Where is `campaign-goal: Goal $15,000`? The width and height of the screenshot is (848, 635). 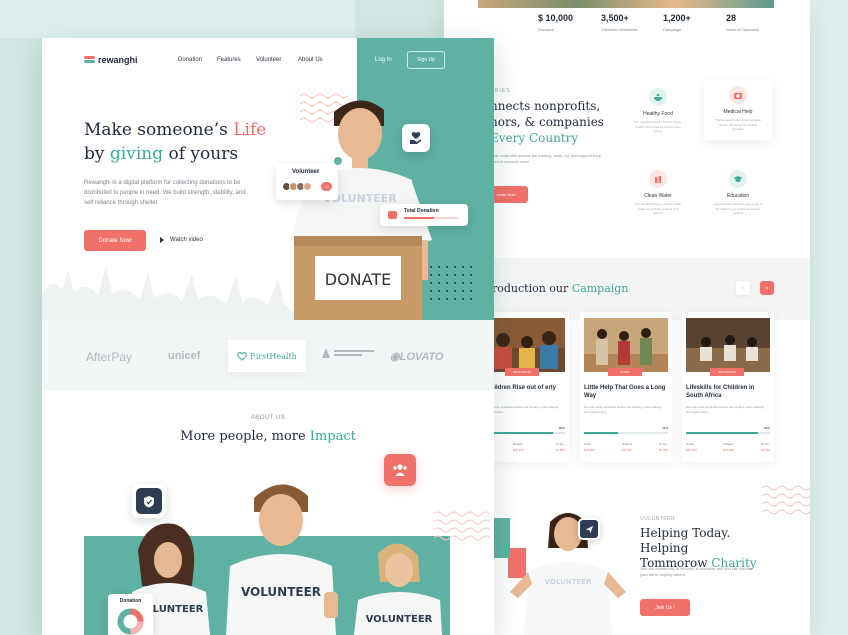
campaign-goal: Goal $15,000 is located at coordinates (589, 447).